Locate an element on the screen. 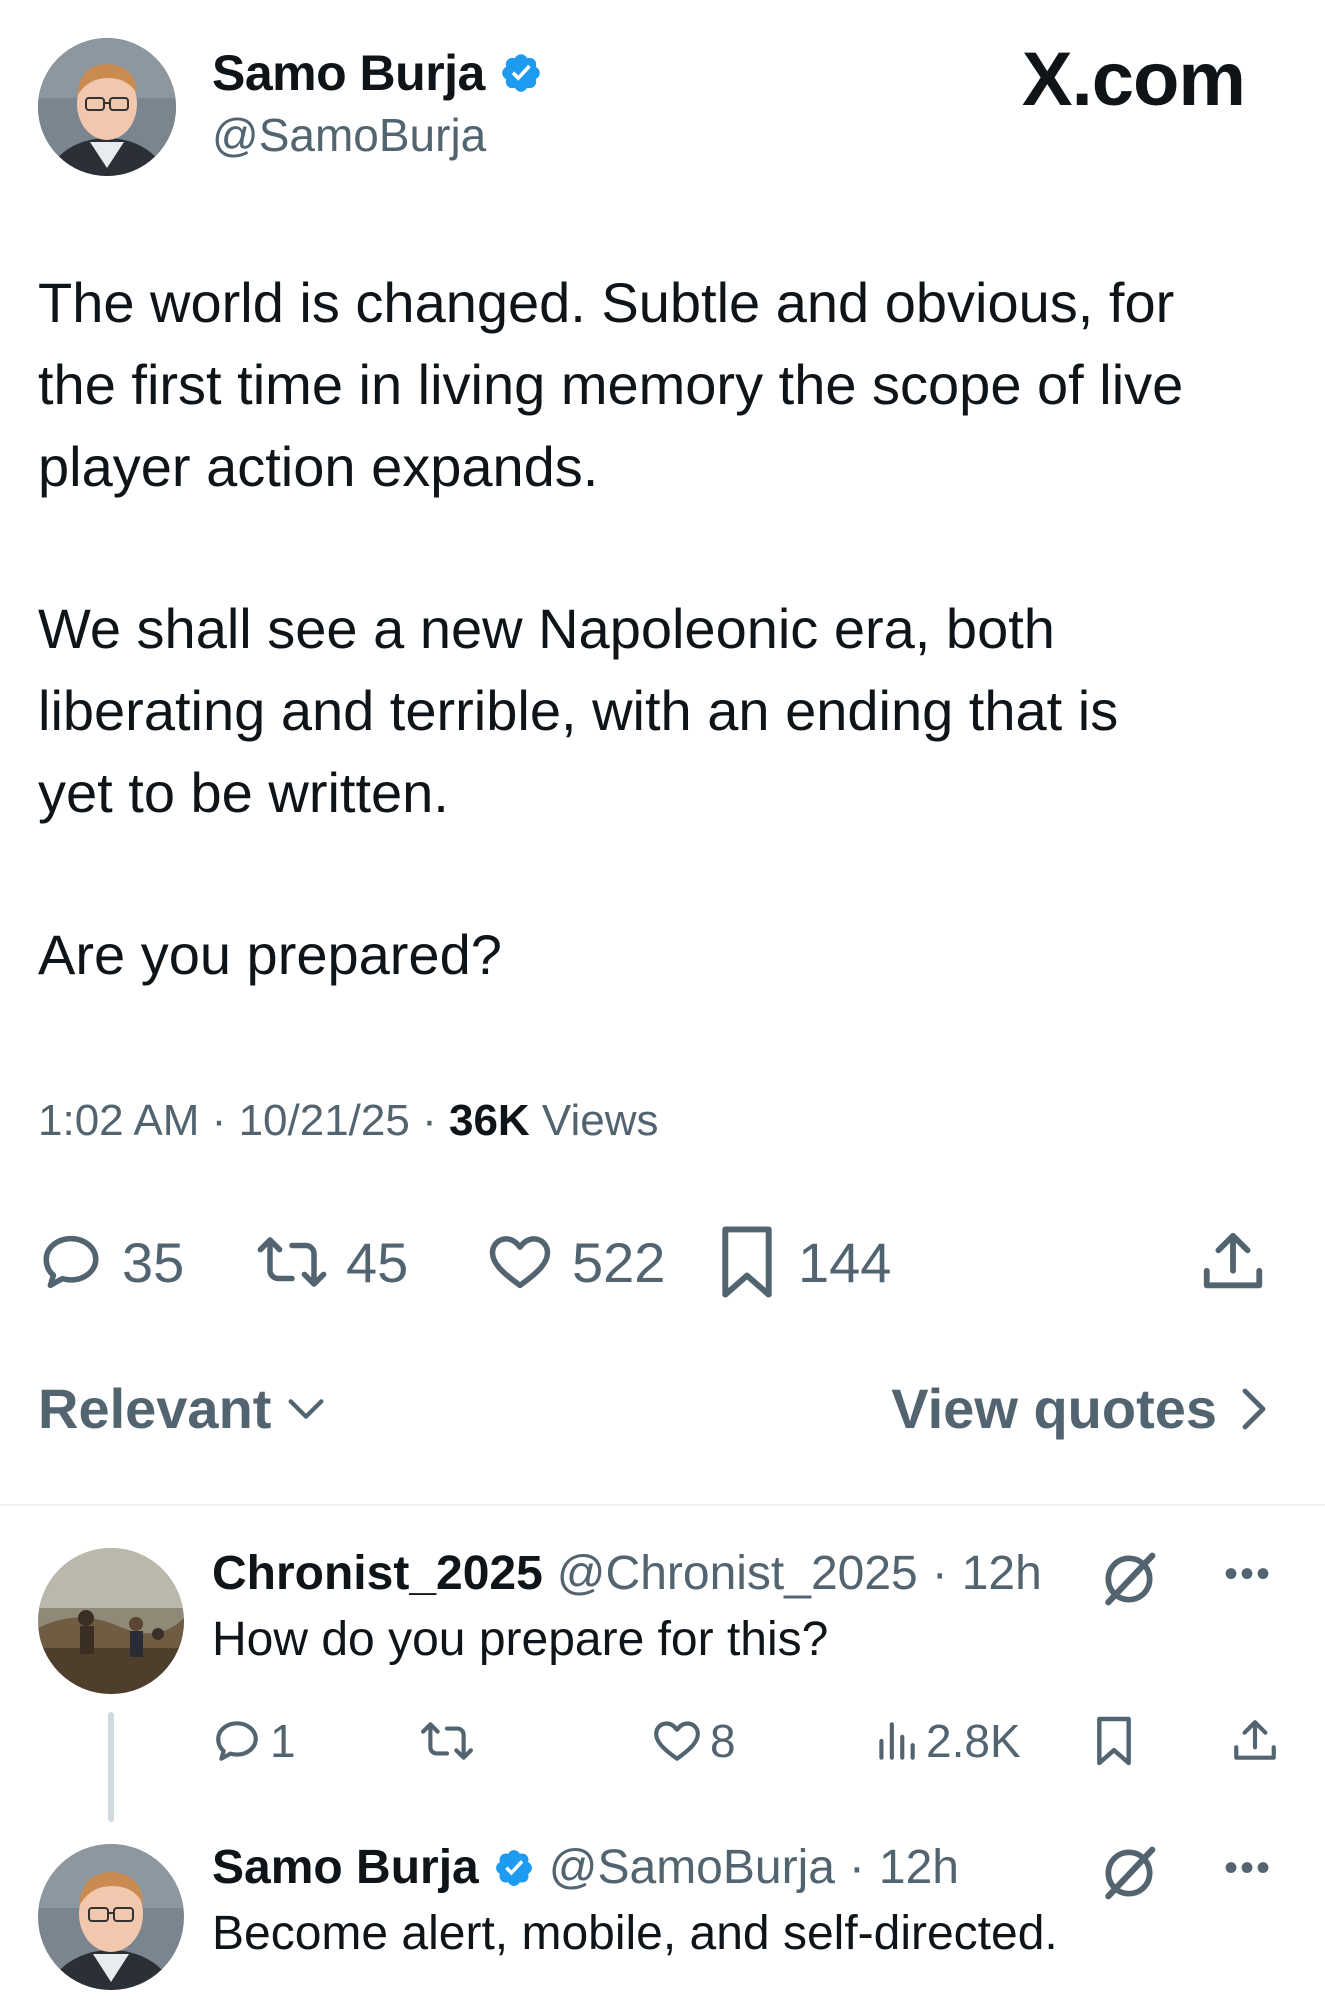 The width and height of the screenshot is (1325, 2000). tweet-meta: 1:02 AM · 10/21/25 · 36K Views is located at coordinates (348, 1121).